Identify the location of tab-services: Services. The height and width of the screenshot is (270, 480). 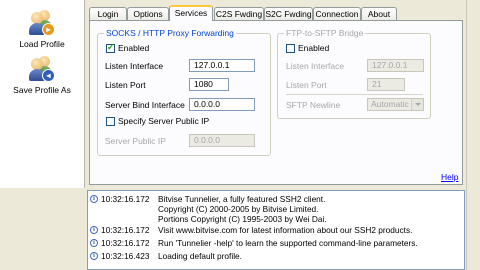
(191, 13).